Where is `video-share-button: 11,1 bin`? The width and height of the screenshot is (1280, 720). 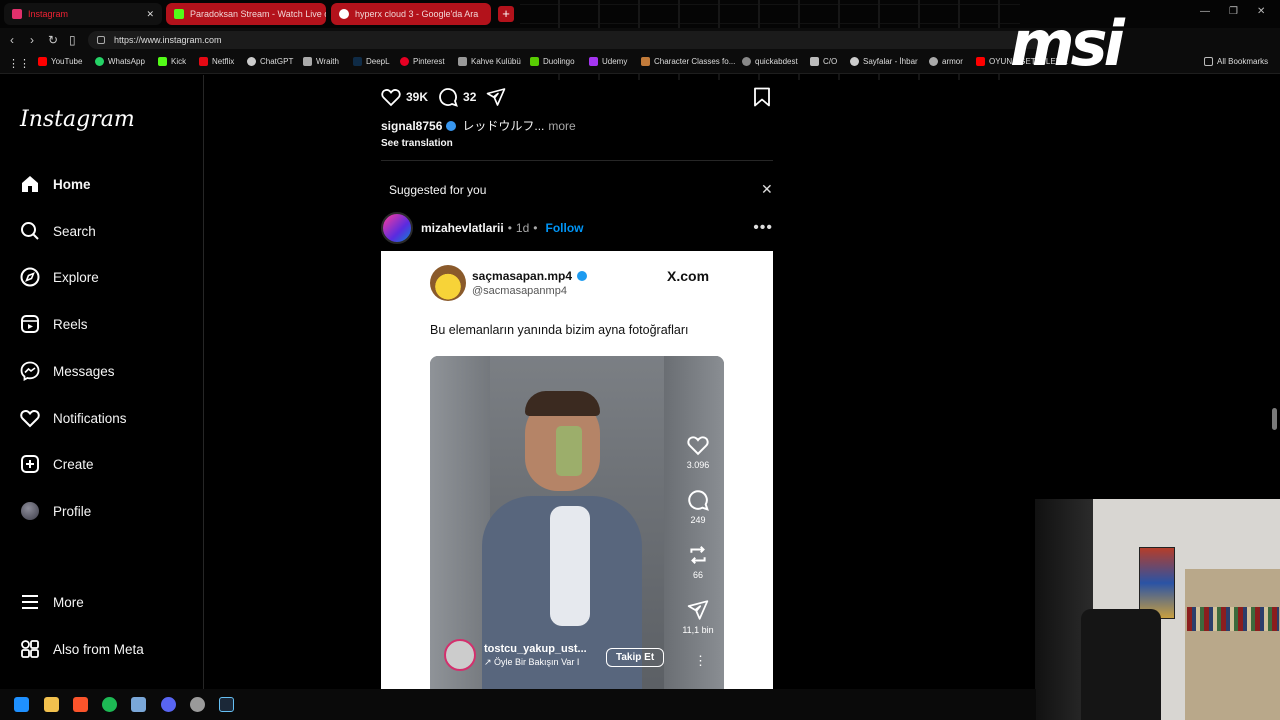 video-share-button: 11,1 bin is located at coordinates (698, 617).